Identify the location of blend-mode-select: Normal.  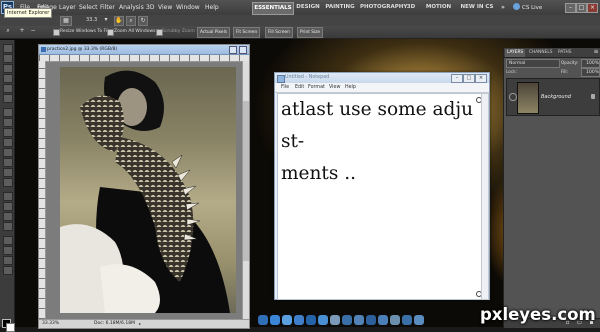
(533, 63).